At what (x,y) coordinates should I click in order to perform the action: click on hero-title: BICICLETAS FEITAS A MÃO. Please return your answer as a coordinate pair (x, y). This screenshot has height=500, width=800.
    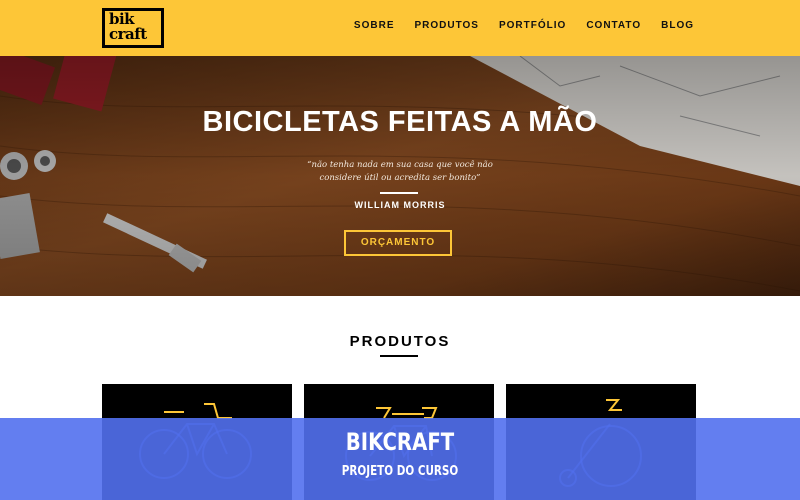
    Looking at the image, I should click on (400, 122).